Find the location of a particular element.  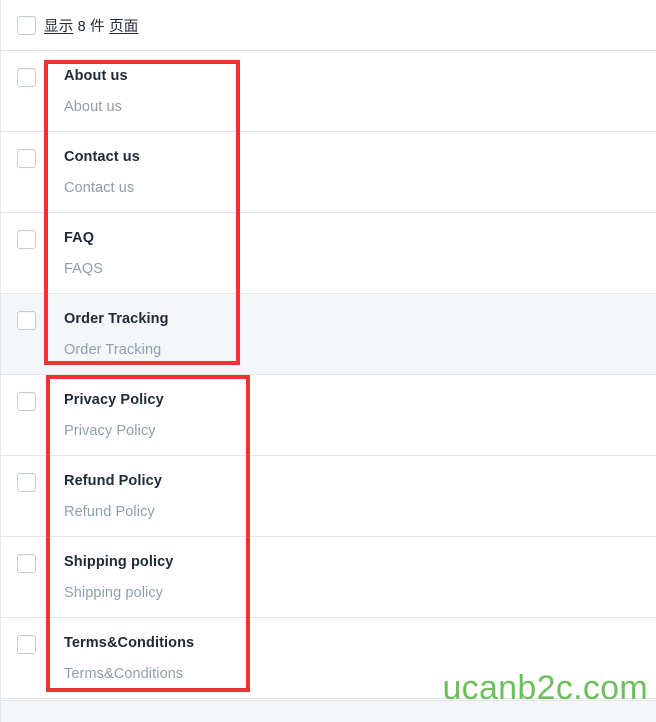

row-title: Order Tracking is located at coordinates (116, 319).